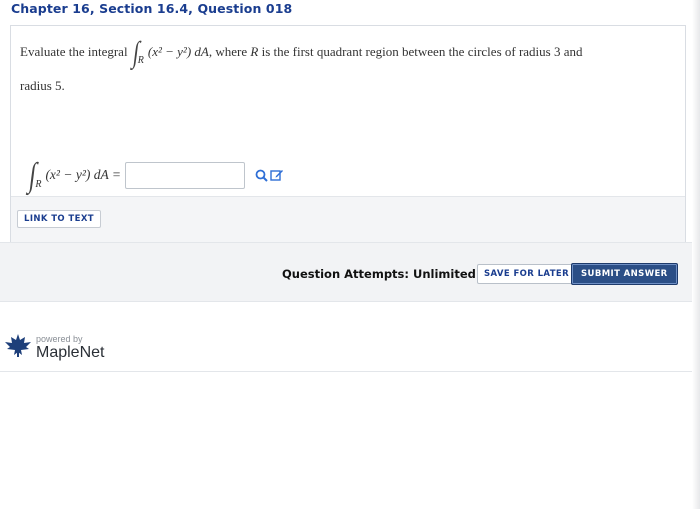  I want to click on powered-by-label: powered by, so click(59, 339).